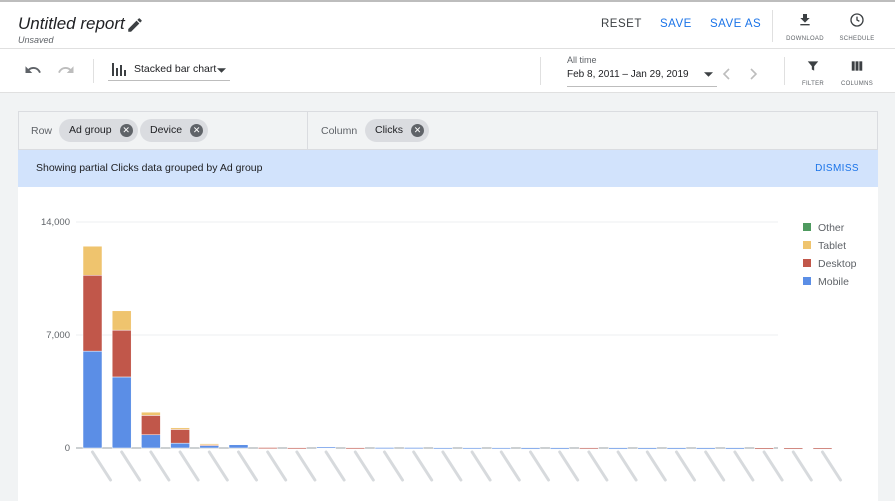 This screenshot has height=501, width=895. I want to click on y-tick-label: 14,000, so click(55, 222).